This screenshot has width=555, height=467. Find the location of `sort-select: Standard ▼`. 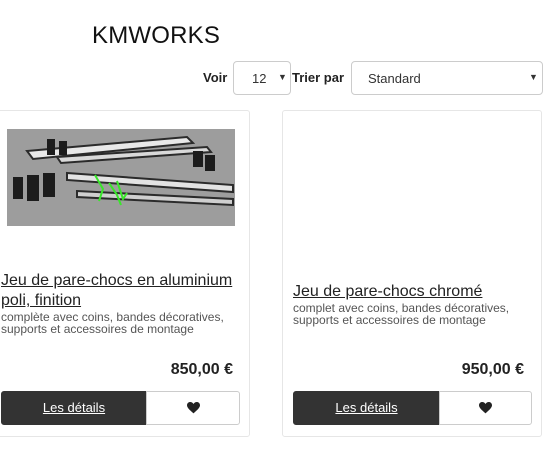

sort-select: Standard ▼ is located at coordinates (447, 78).